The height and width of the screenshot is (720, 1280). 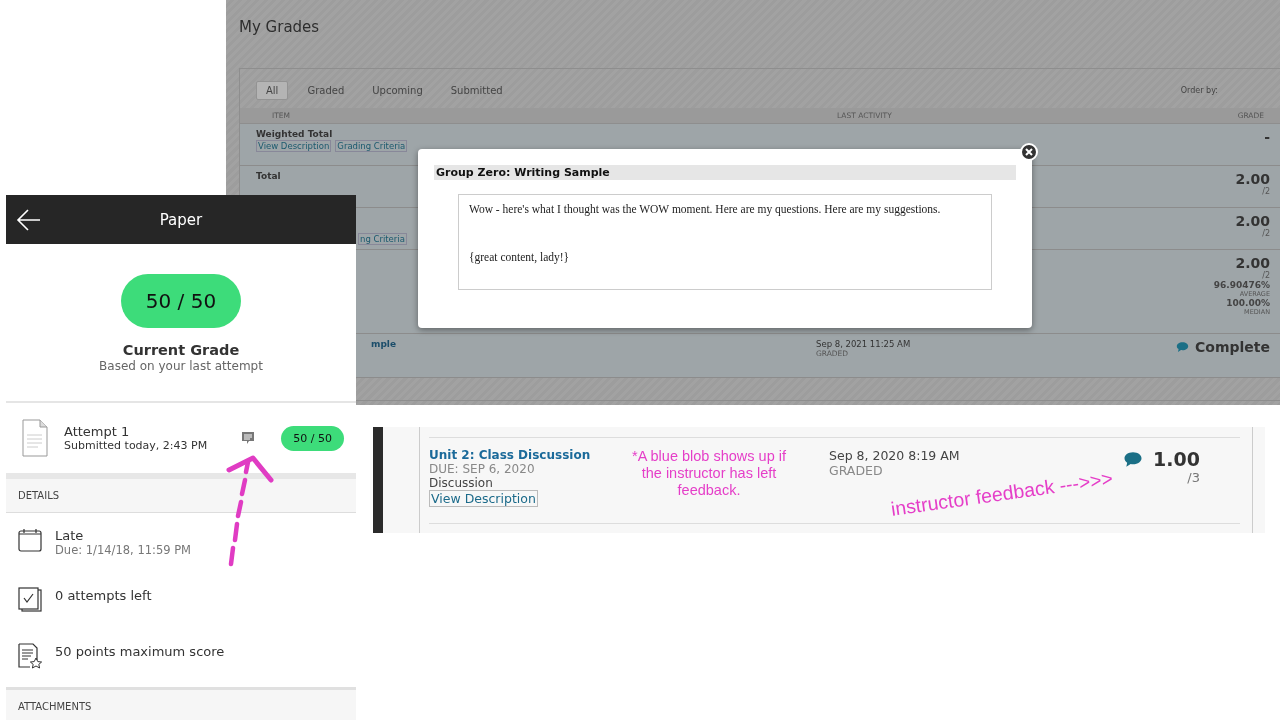 What do you see at coordinates (103, 595) in the screenshot?
I see `detail-title: 0 attempts left` at bounding box center [103, 595].